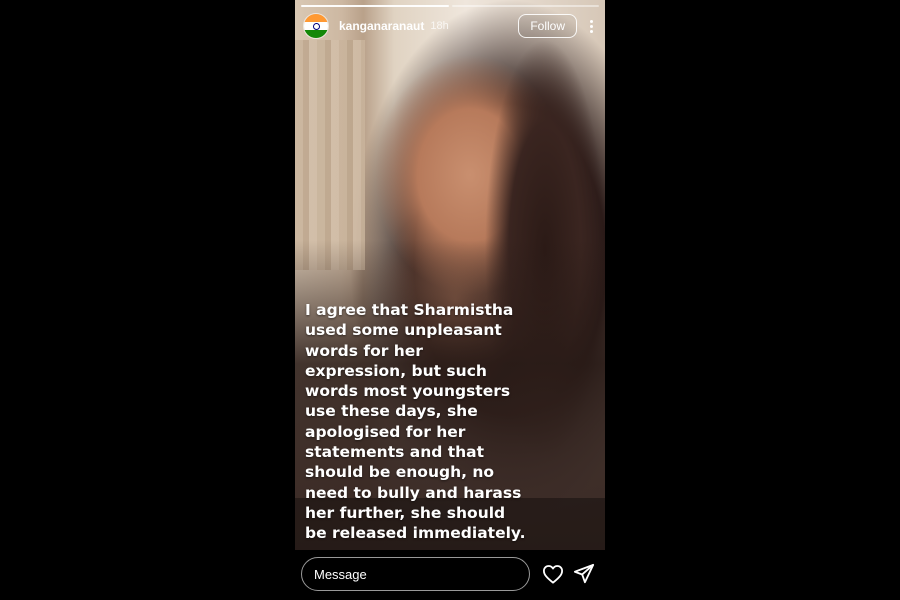 The height and width of the screenshot is (600, 900). Describe the element at coordinates (584, 574) in the screenshot. I see `send-icon` at that location.